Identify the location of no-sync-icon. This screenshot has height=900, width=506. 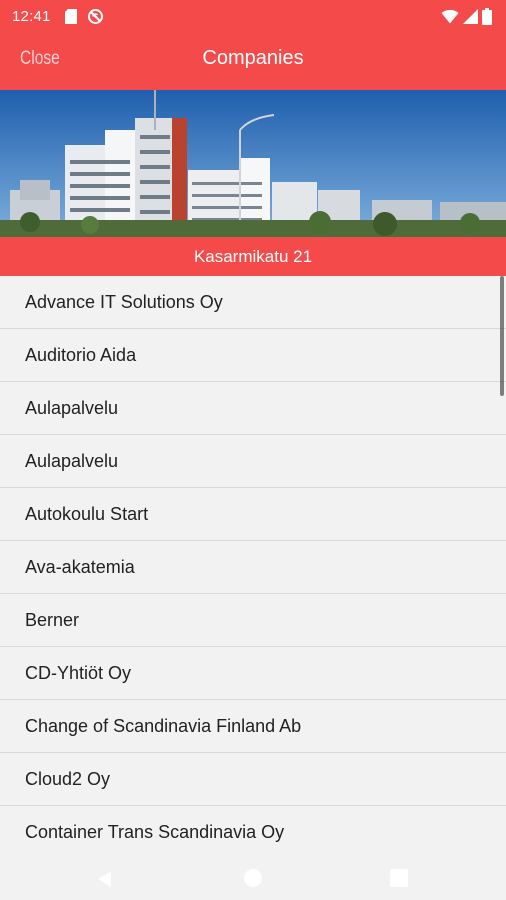
(95, 16).